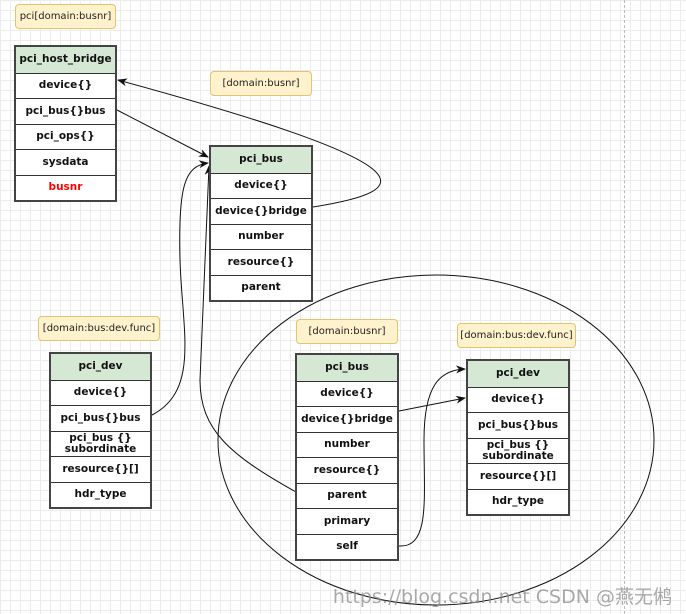  Describe the element at coordinates (180, 288) in the screenshot. I see `arrow-dev-bus-to-pci-bus` at that location.